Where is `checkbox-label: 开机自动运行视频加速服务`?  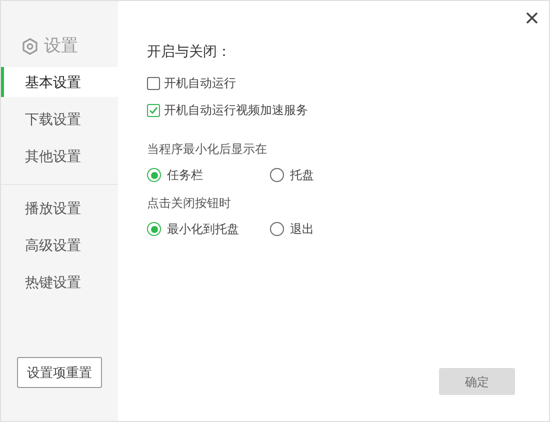 checkbox-label: 开机自动运行视频加速服务 is located at coordinates (236, 110).